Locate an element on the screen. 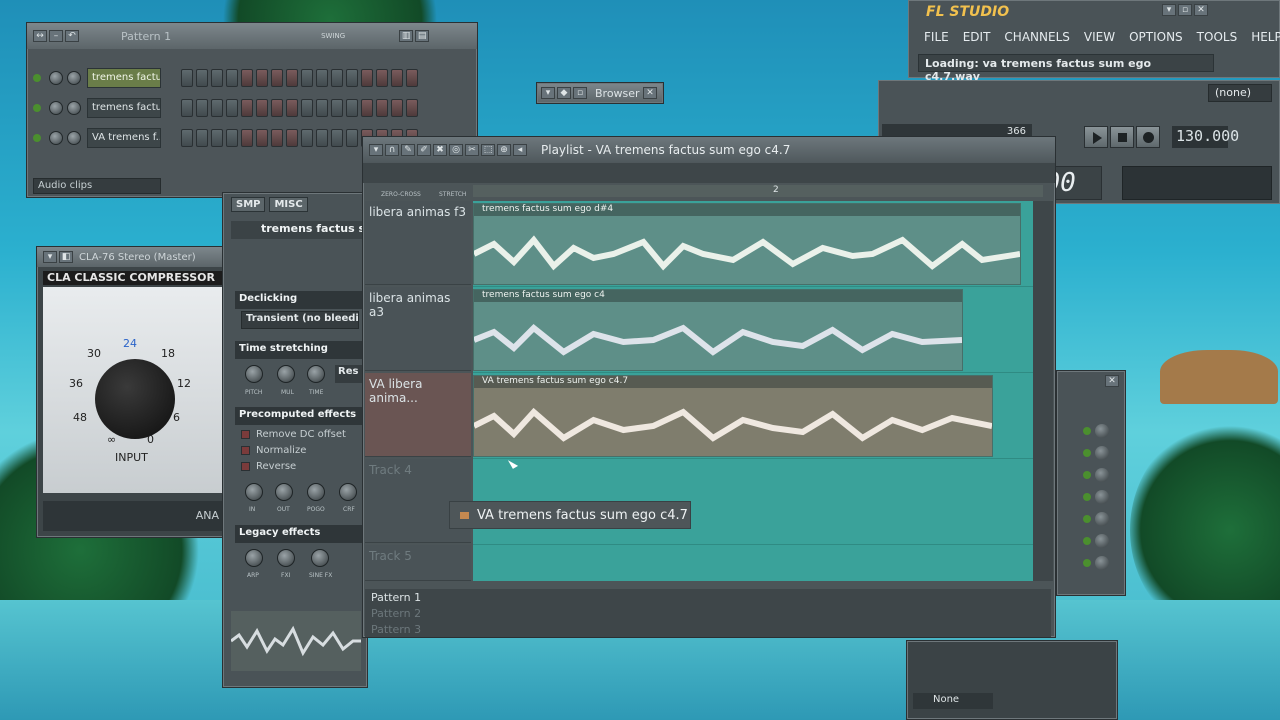 The height and width of the screenshot is (720, 1280). pattern-item: Pattern 1 is located at coordinates (419, 598).